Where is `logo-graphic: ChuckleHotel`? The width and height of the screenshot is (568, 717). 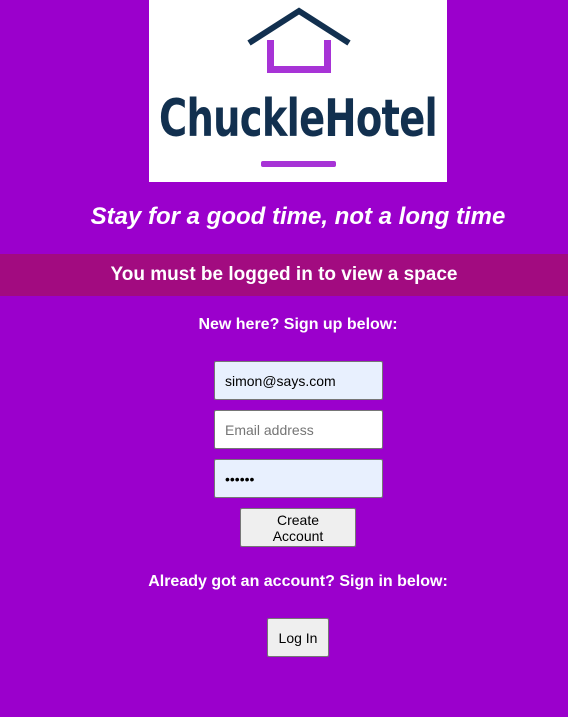 logo-graphic: ChuckleHotel is located at coordinates (298, 87).